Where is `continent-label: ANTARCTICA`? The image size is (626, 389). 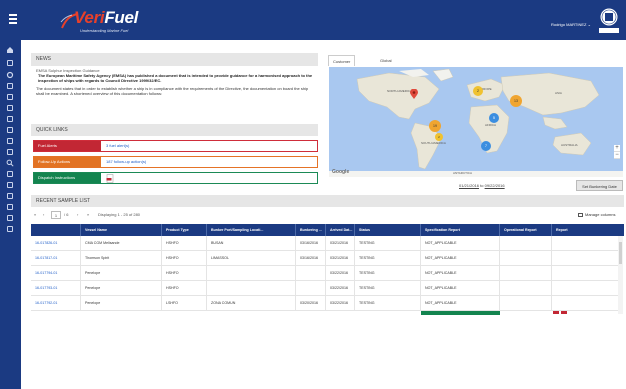
continent-label: ANTARCTICA is located at coordinates (462, 173).